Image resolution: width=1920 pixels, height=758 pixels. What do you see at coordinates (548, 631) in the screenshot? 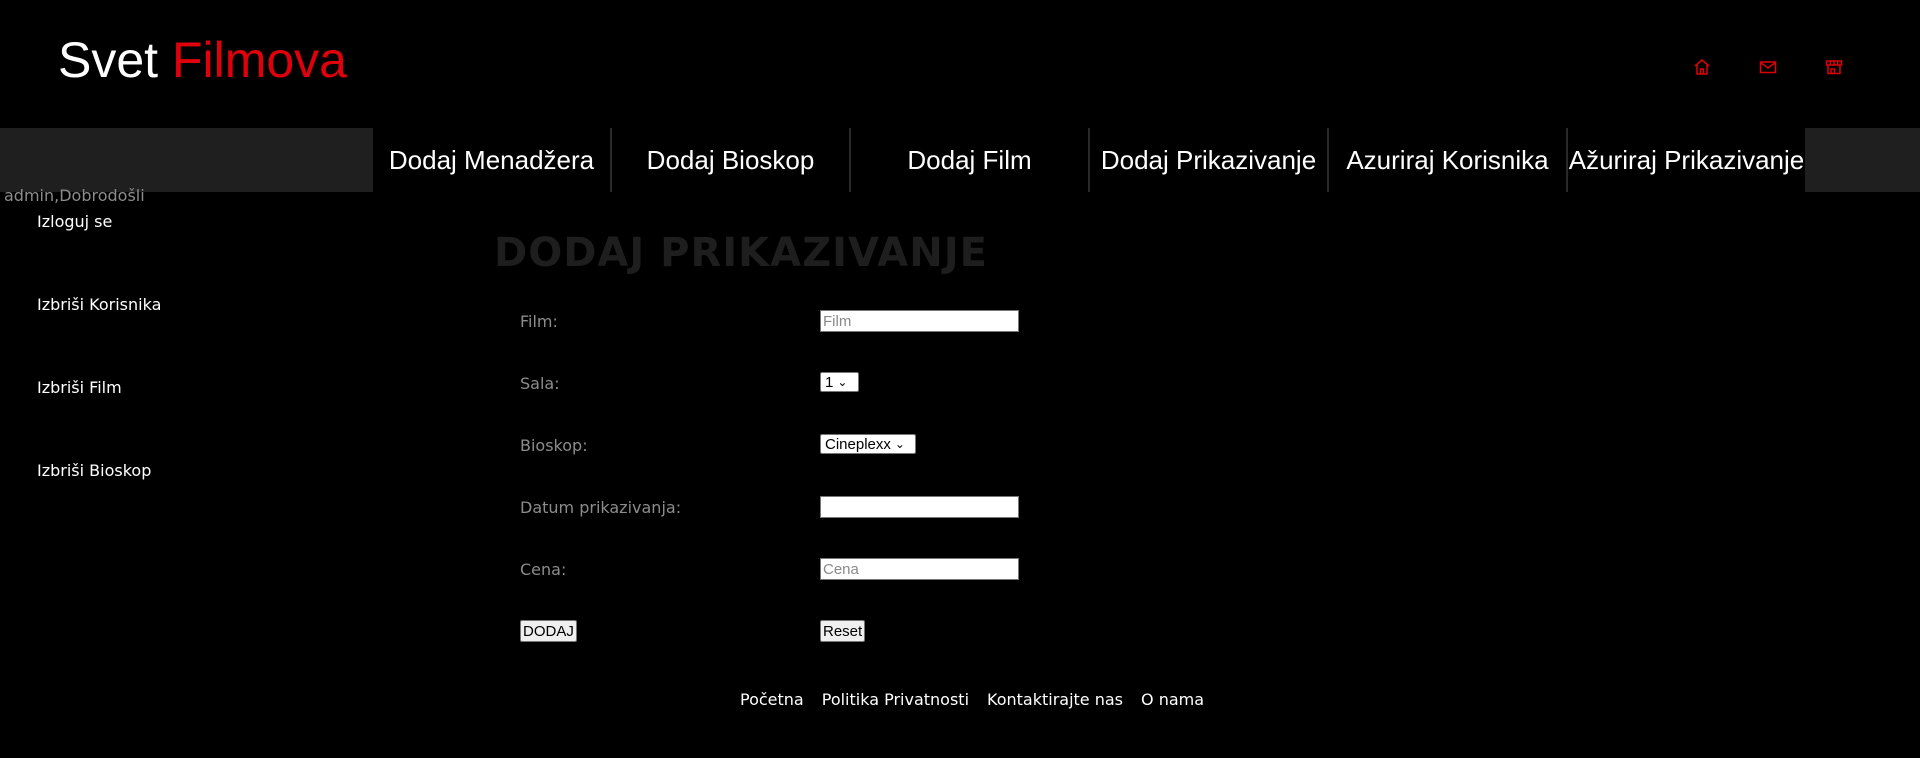
I see `submit-button: DODAJ` at bounding box center [548, 631].